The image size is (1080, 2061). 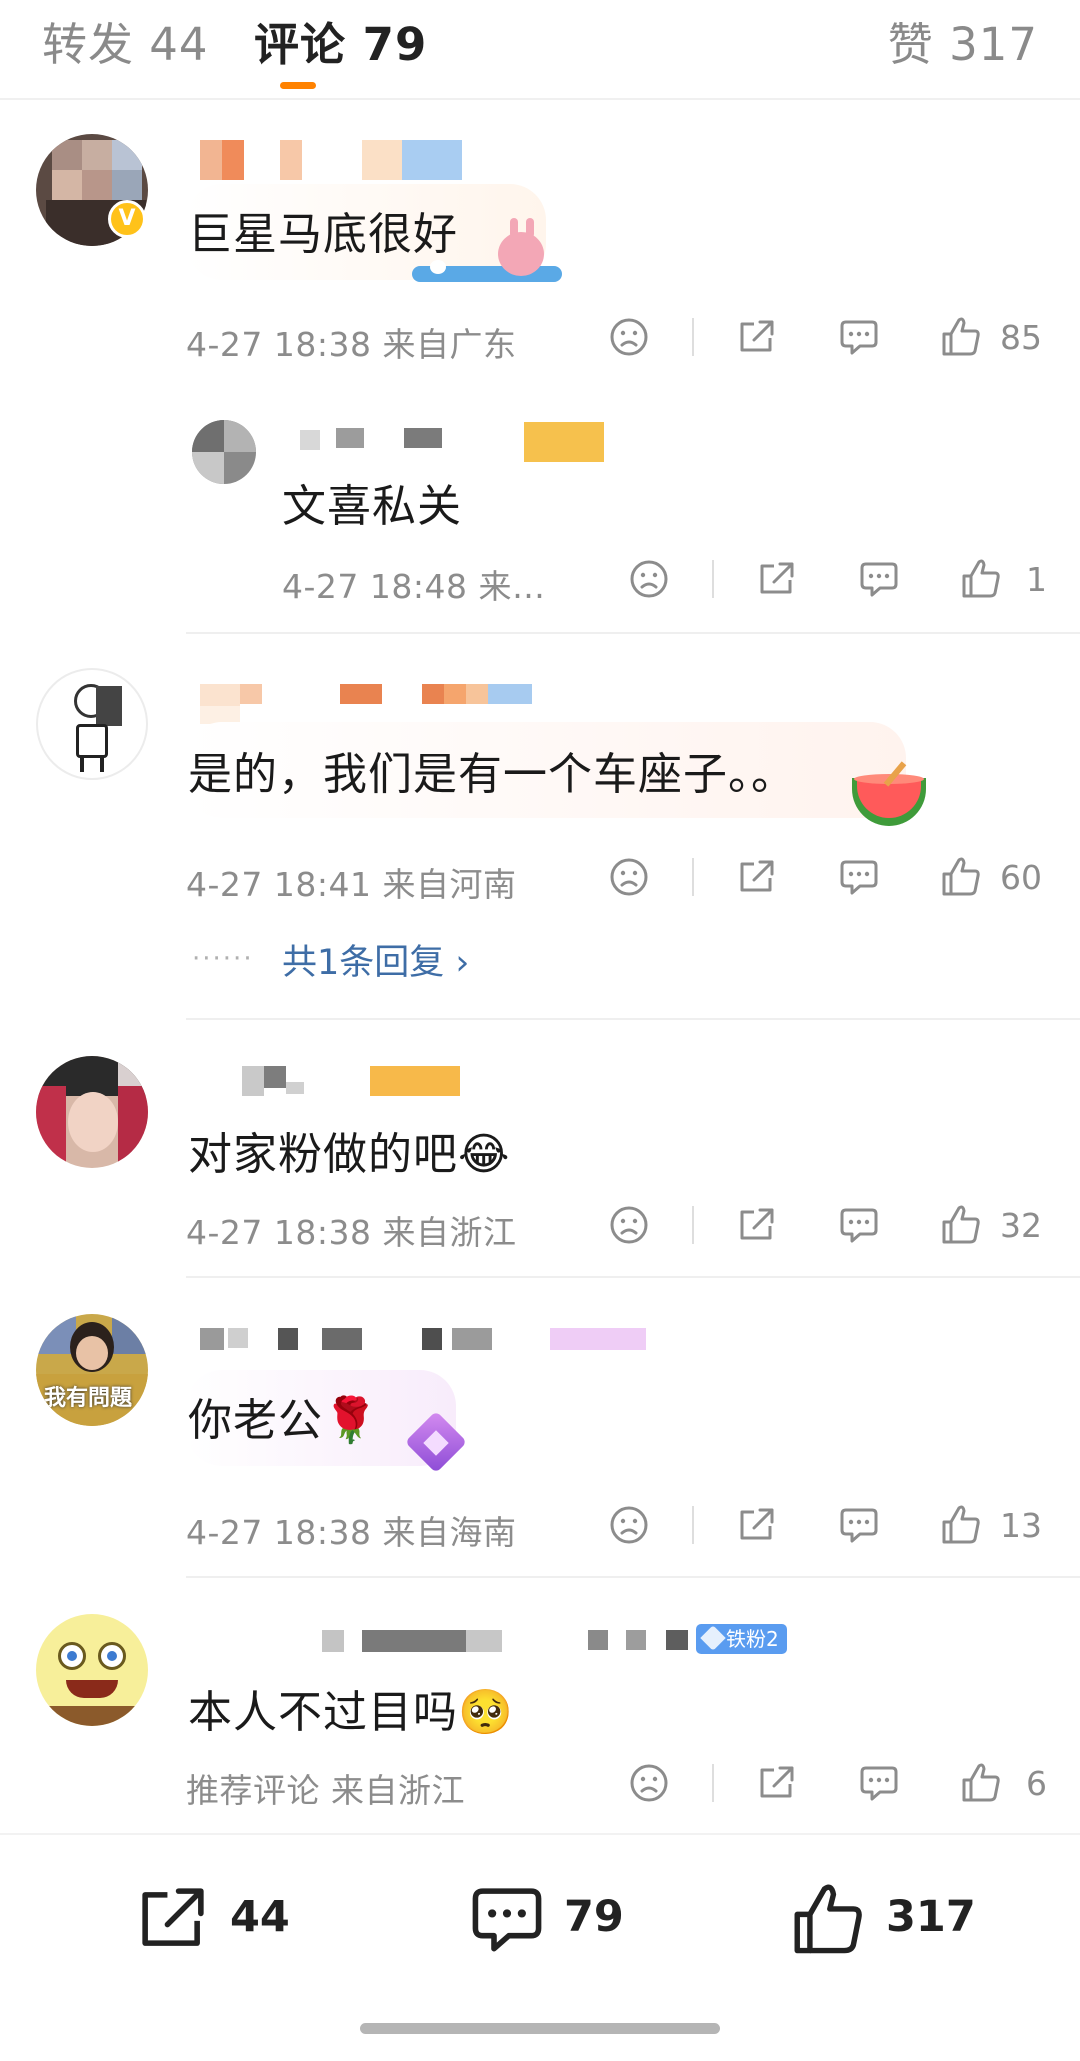 What do you see at coordinates (1036, 1783) in the screenshot?
I see `like-count: 6` at bounding box center [1036, 1783].